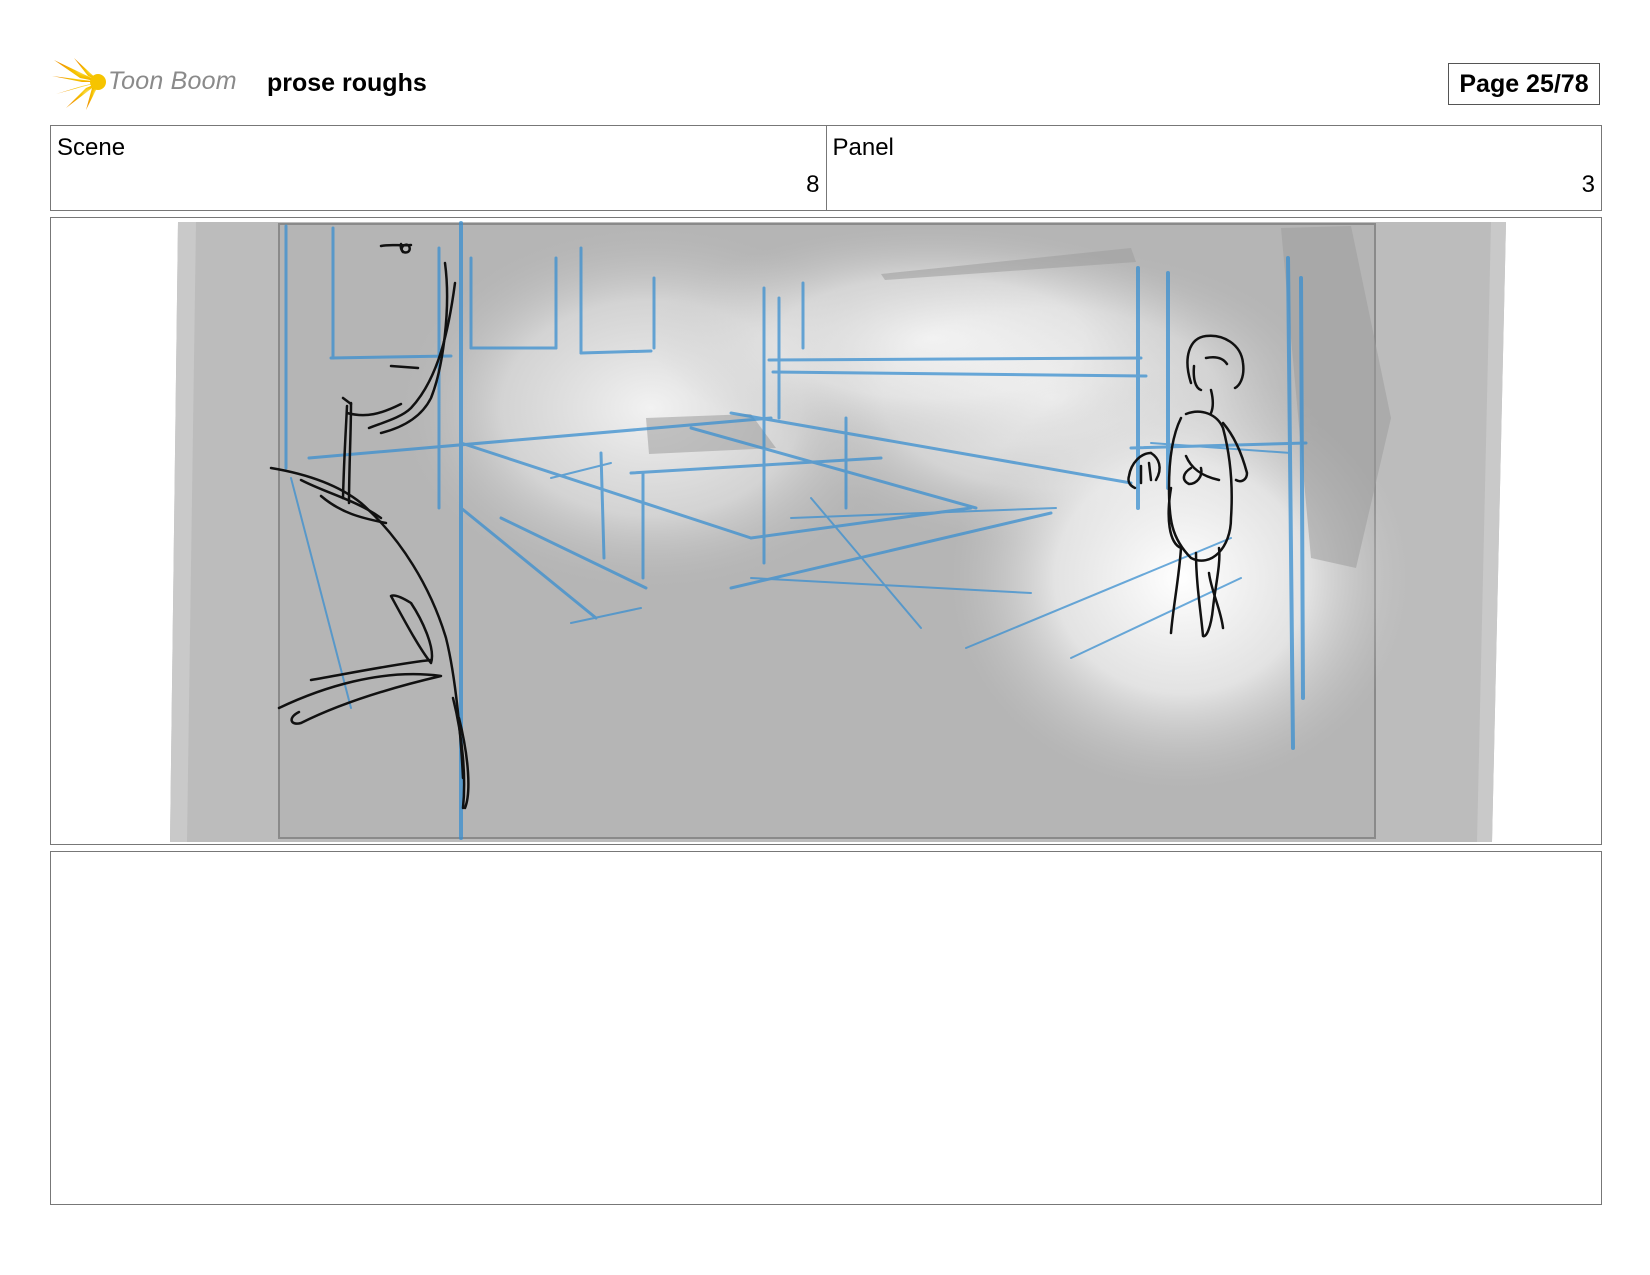  What do you see at coordinates (438, 168) in the screenshot?
I see `scene-cell: Scene 8` at bounding box center [438, 168].